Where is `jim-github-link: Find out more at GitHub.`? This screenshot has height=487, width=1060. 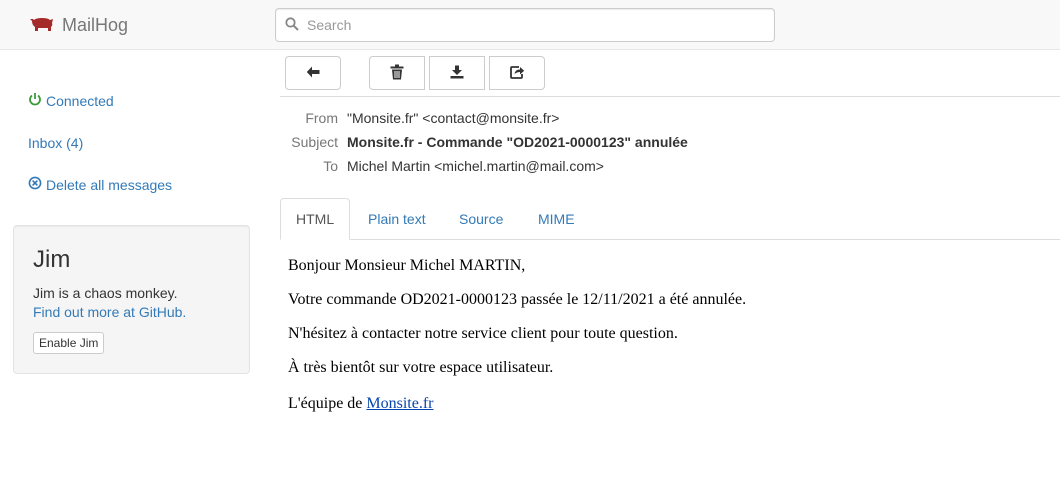
jim-github-link: Find out more at GitHub. is located at coordinates (109, 312).